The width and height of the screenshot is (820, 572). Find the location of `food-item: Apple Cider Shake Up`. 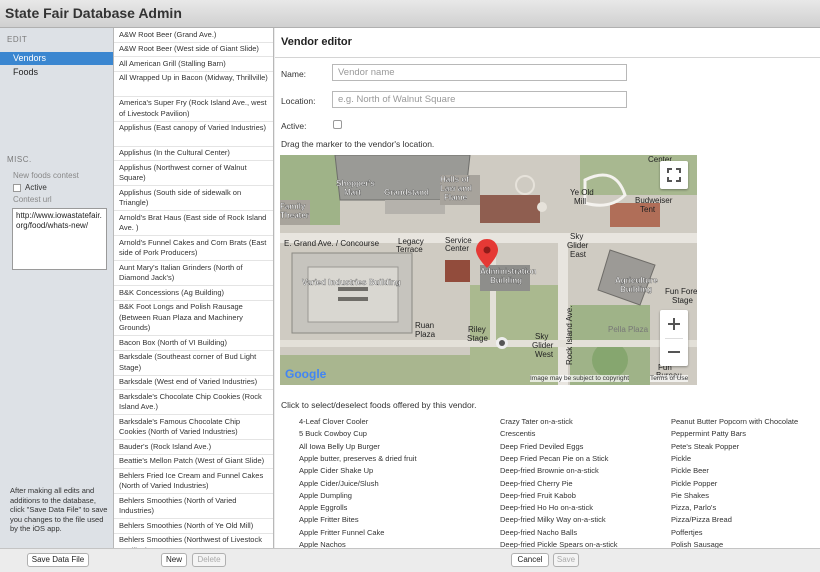

food-item: Apple Cider Shake Up is located at coordinates (336, 470).